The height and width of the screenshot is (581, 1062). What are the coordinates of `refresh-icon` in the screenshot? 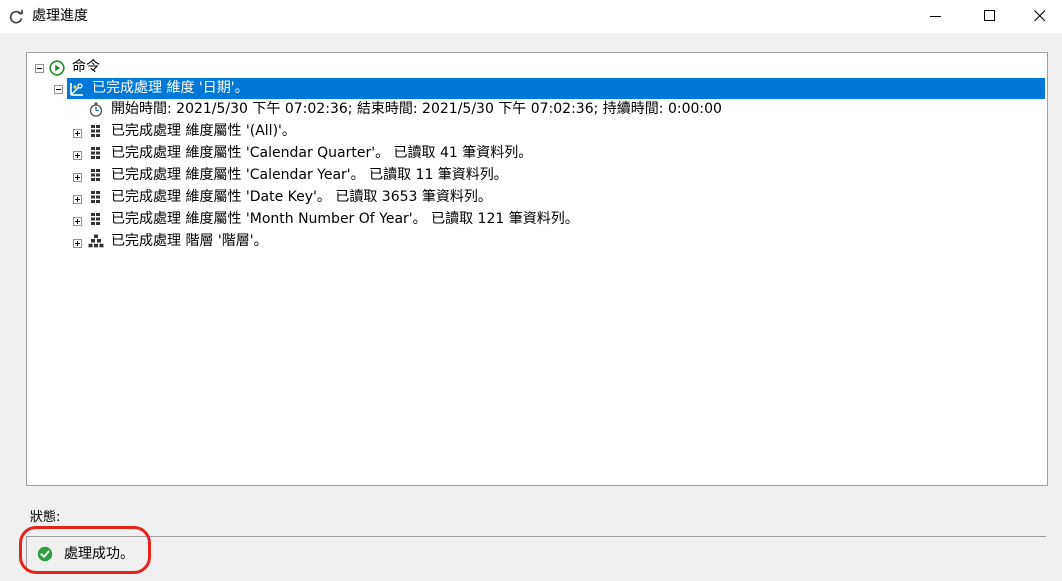 It's located at (16, 16).